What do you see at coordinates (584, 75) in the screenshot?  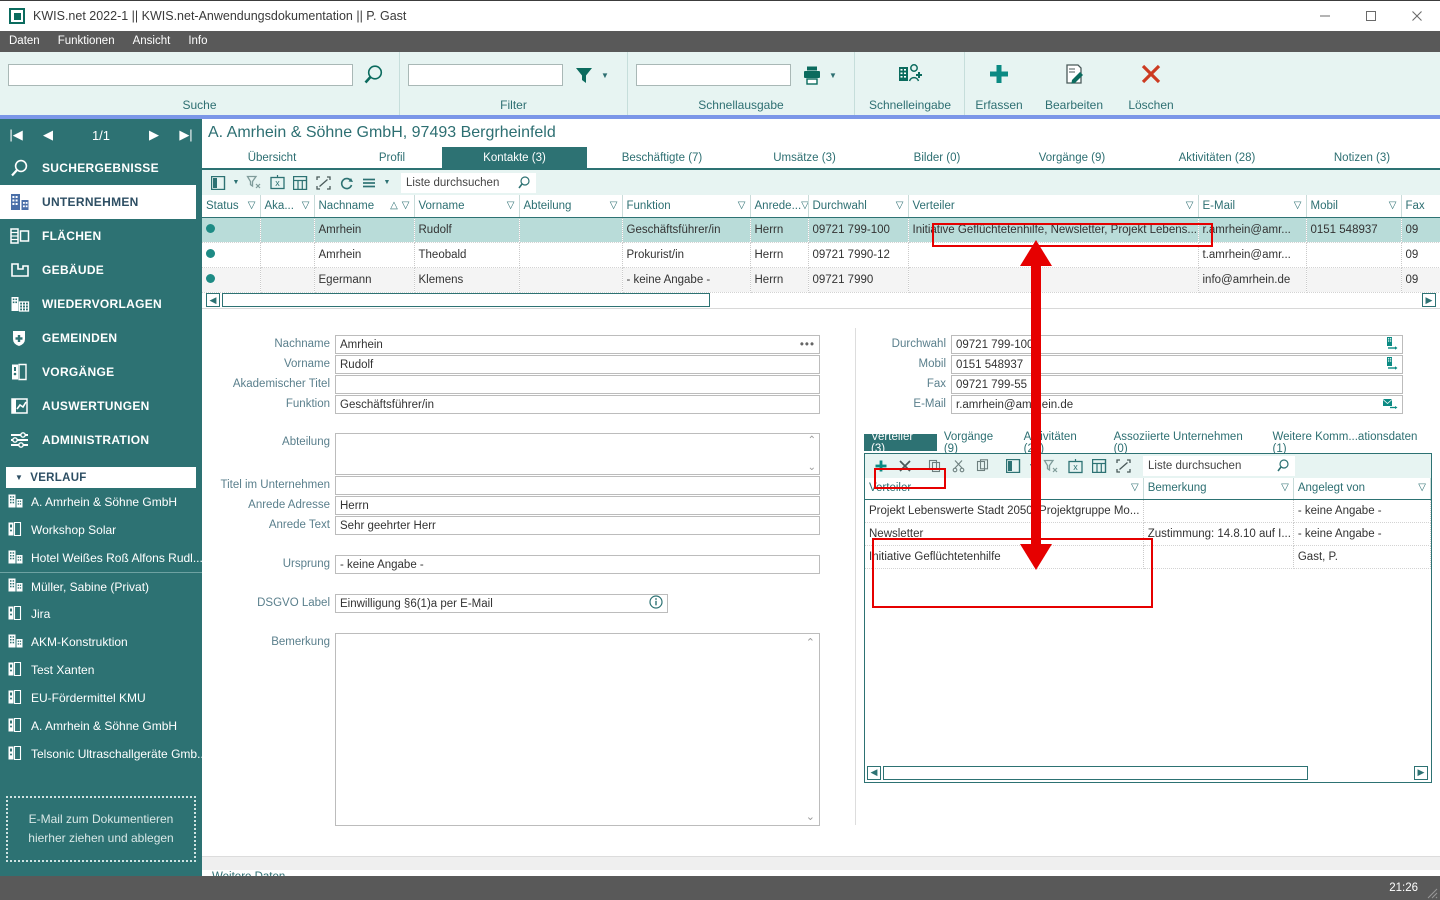 I see `funnel-icon` at bounding box center [584, 75].